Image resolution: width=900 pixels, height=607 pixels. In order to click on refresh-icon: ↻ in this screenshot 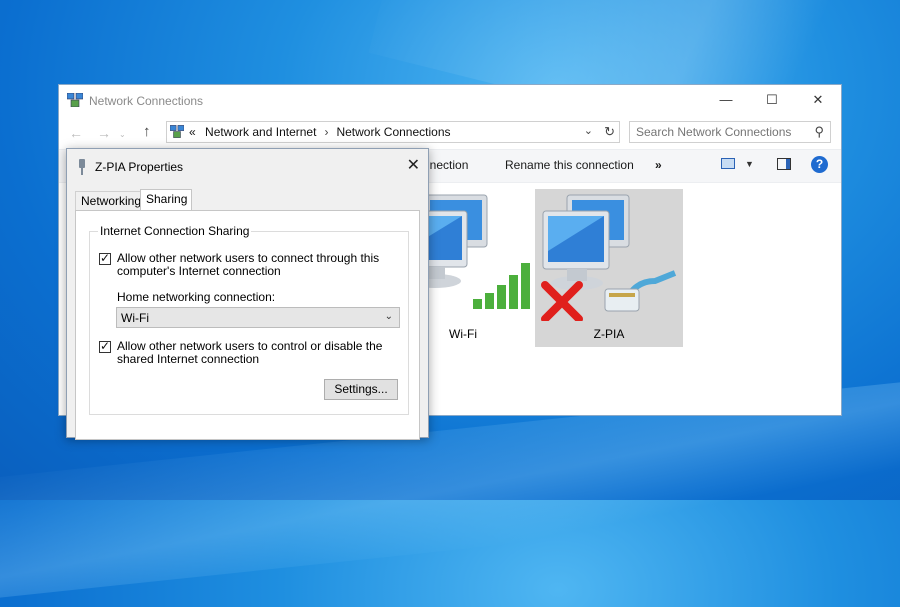, I will do `click(609, 132)`.